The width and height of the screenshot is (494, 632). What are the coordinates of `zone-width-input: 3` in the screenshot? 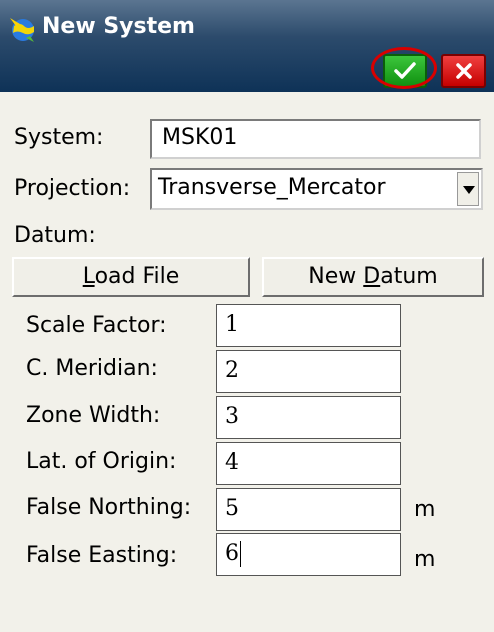 It's located at (308, 417).